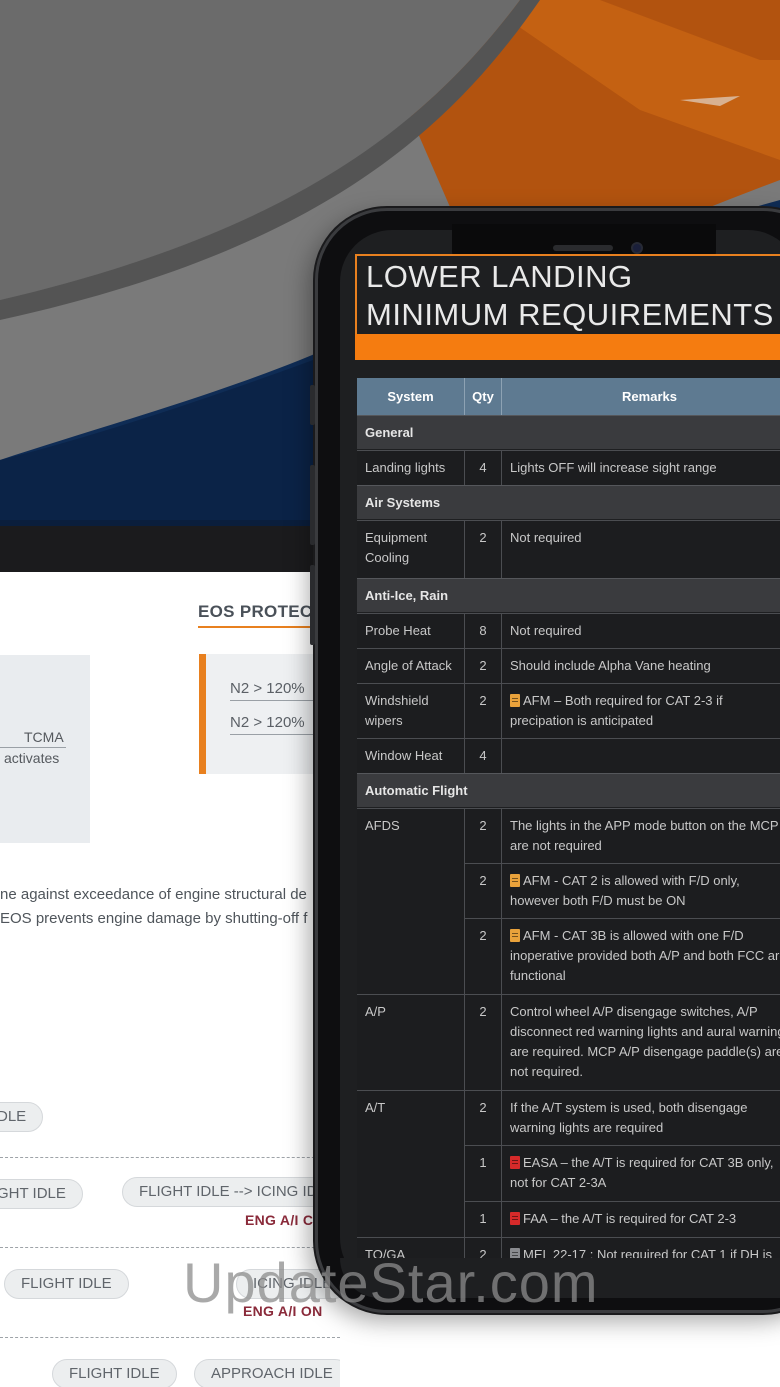  I want to click on system-cell: AFDS, so click(411, 901).